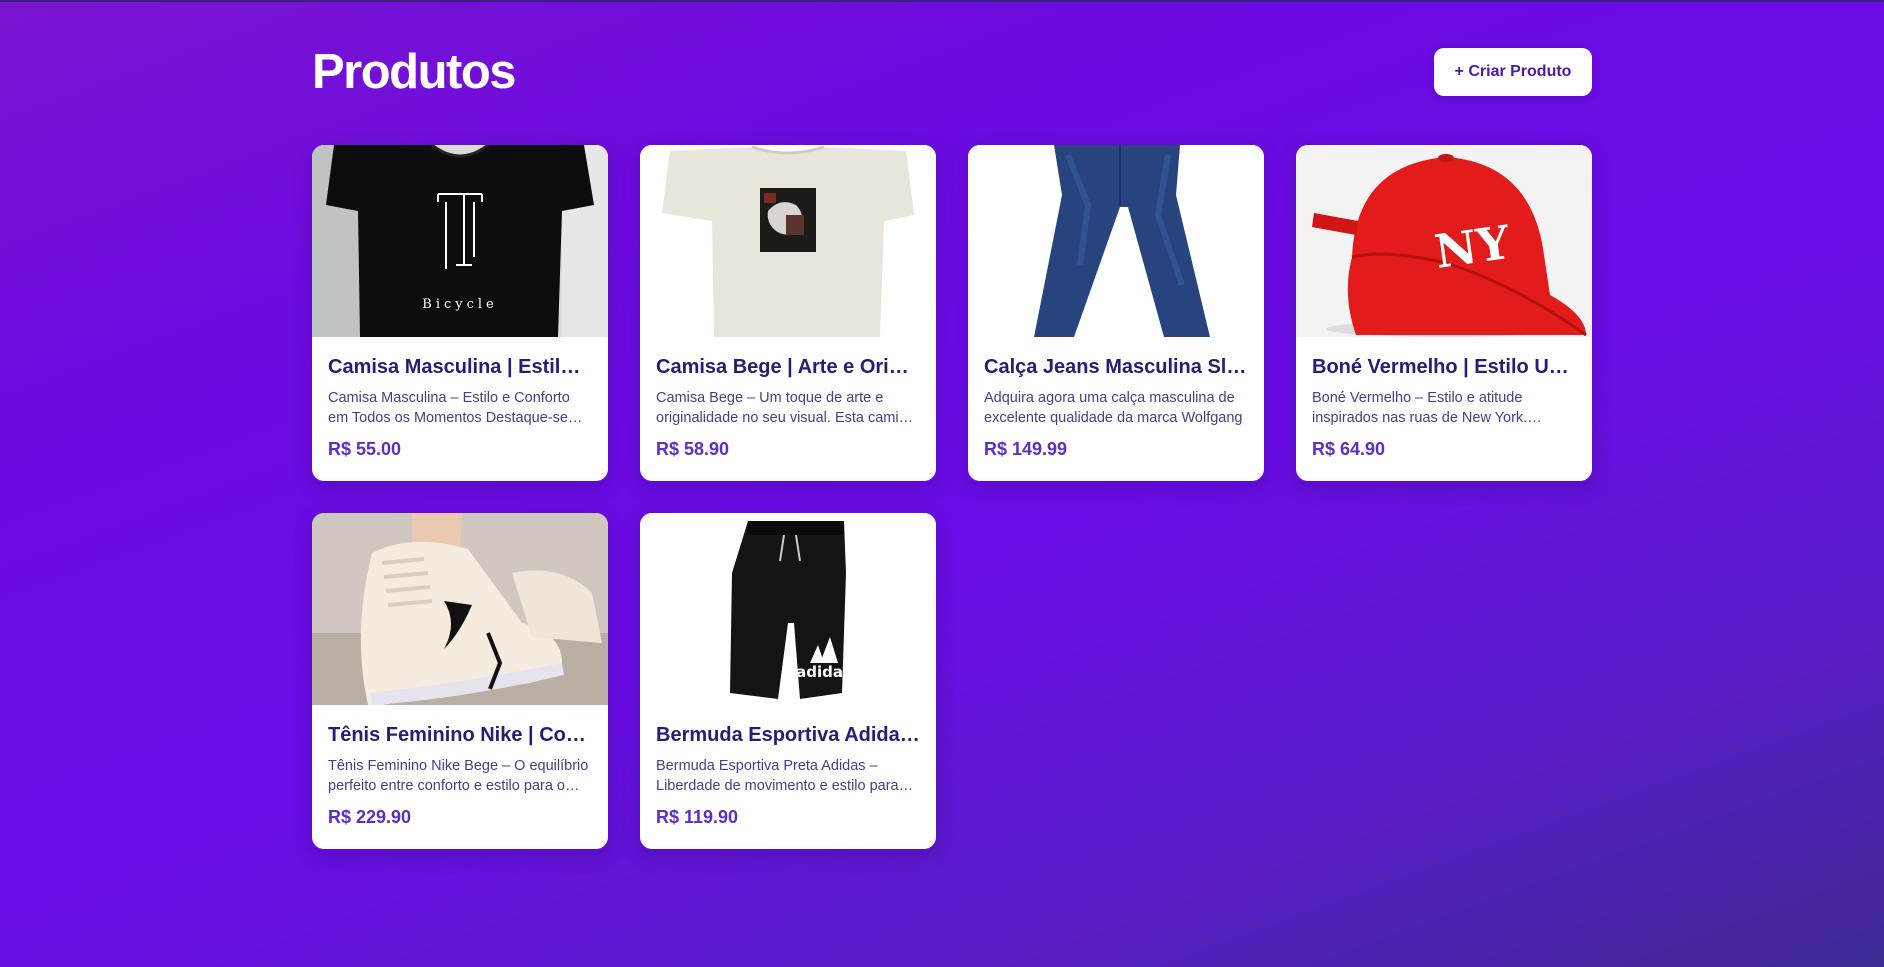  What do you see at coordinates (370, 817) in the screenshot?
I see `product-price: R$ 229.90` at bounding box center [370, 817].